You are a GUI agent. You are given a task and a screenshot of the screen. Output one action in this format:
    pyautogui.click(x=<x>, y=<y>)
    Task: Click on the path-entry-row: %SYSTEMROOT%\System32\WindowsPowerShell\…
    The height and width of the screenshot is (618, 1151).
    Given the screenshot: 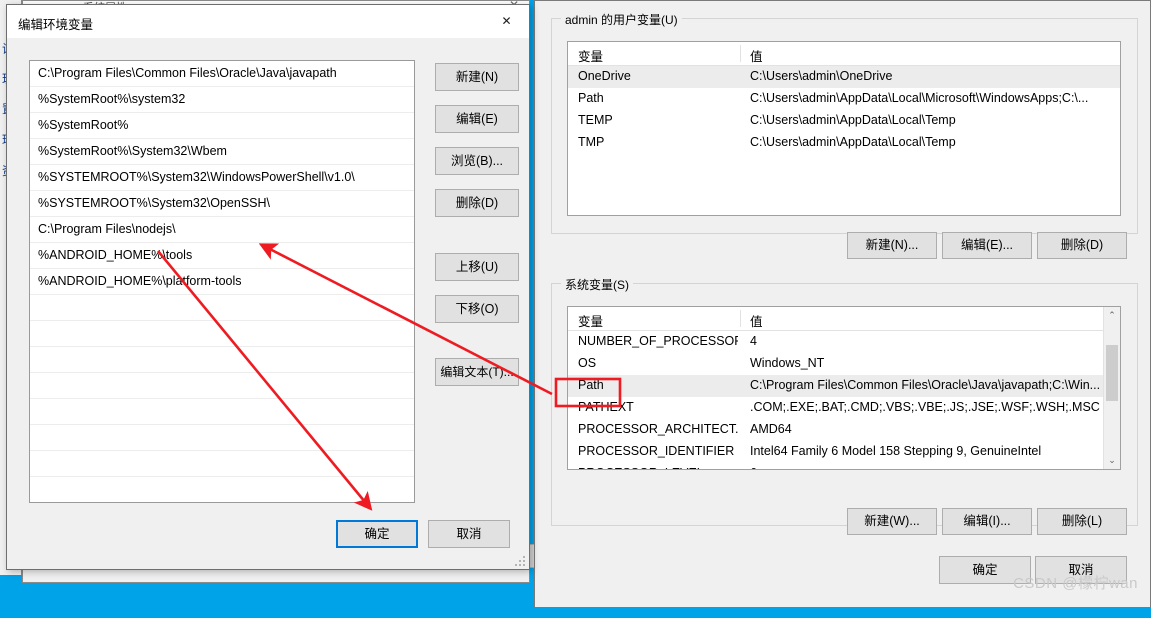 What is the action you would take?
    pyautogui.click(x=222, y=178)
    